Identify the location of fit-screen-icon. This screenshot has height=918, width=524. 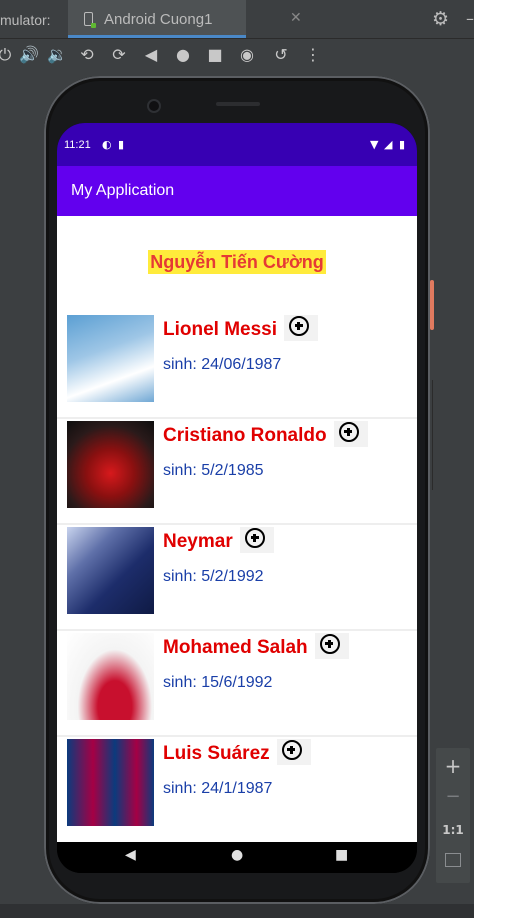
(453, 860).